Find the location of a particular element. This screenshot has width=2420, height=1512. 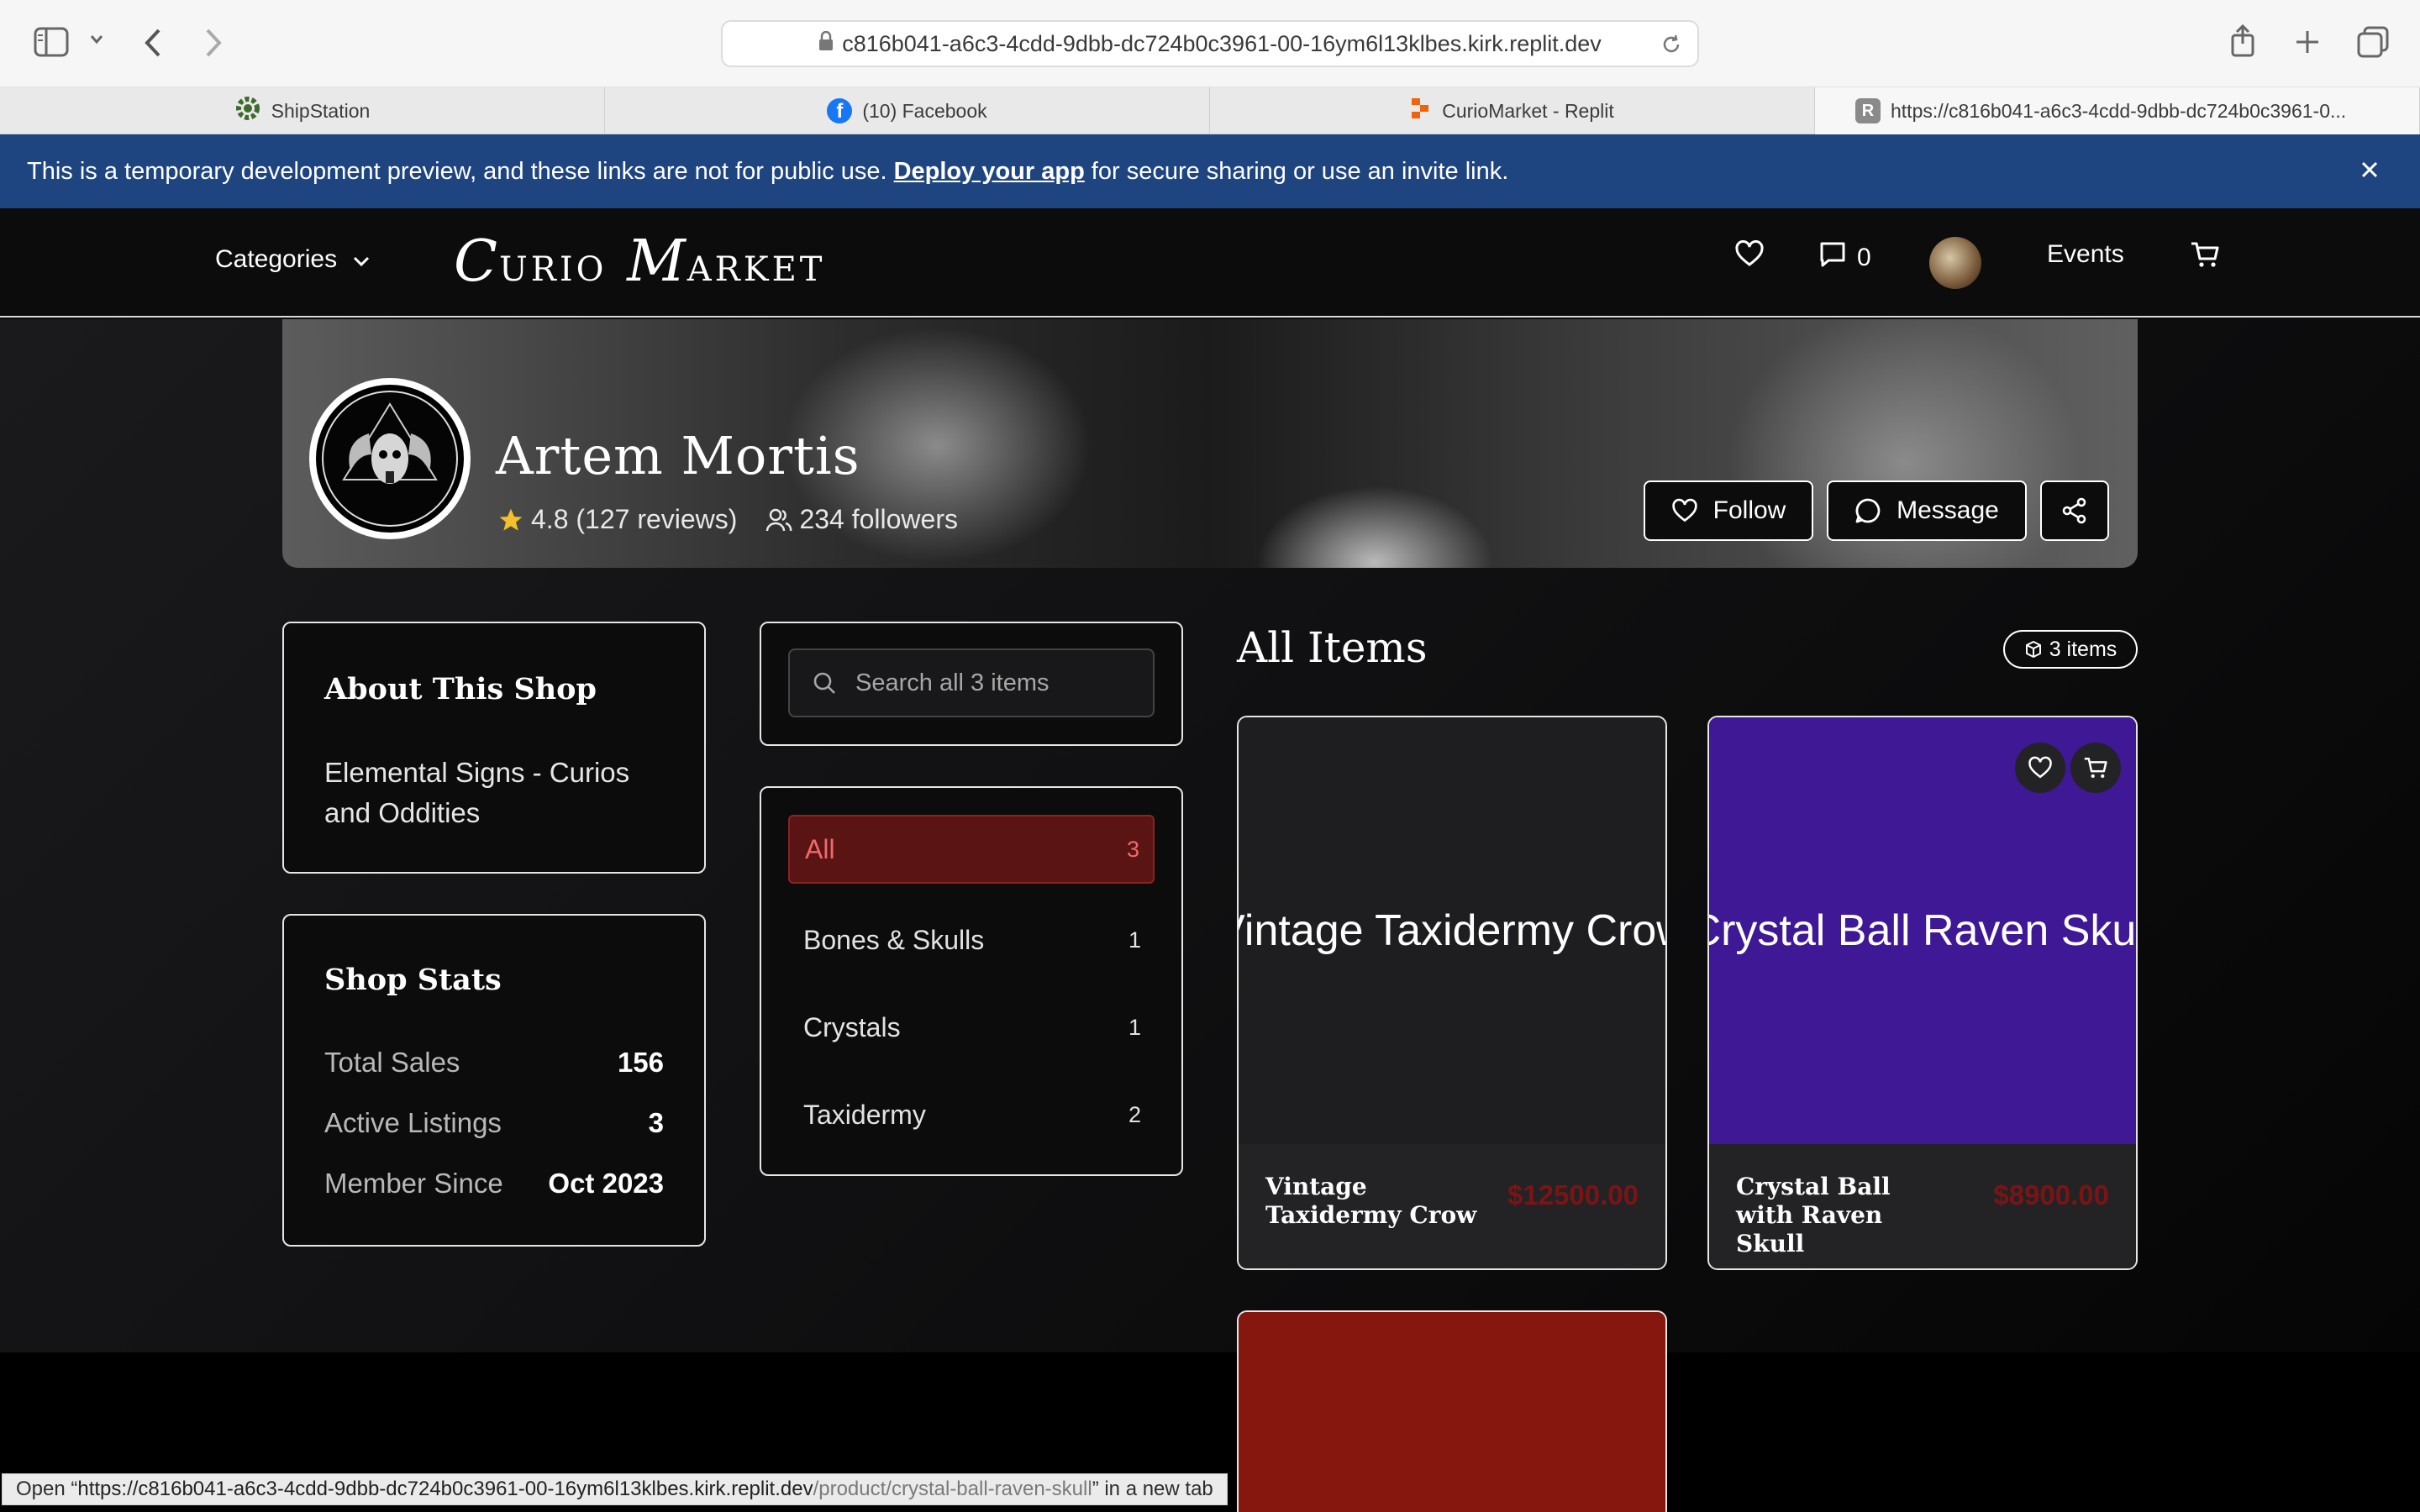

back-icon is located at coordinates (153, 45).